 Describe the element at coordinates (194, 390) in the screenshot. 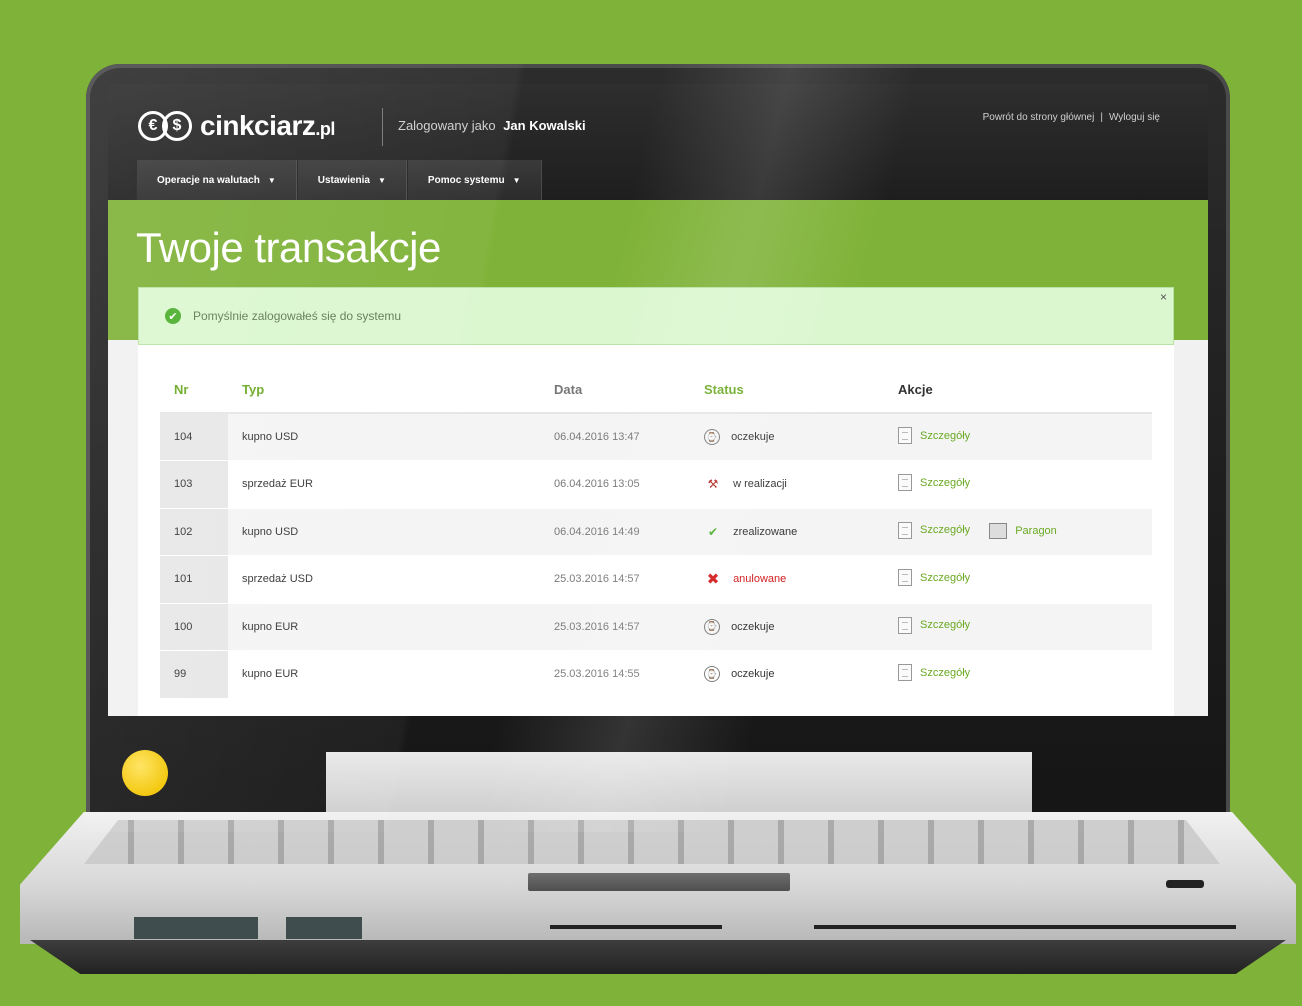

I see `column-header-nr: Nr` at that location.